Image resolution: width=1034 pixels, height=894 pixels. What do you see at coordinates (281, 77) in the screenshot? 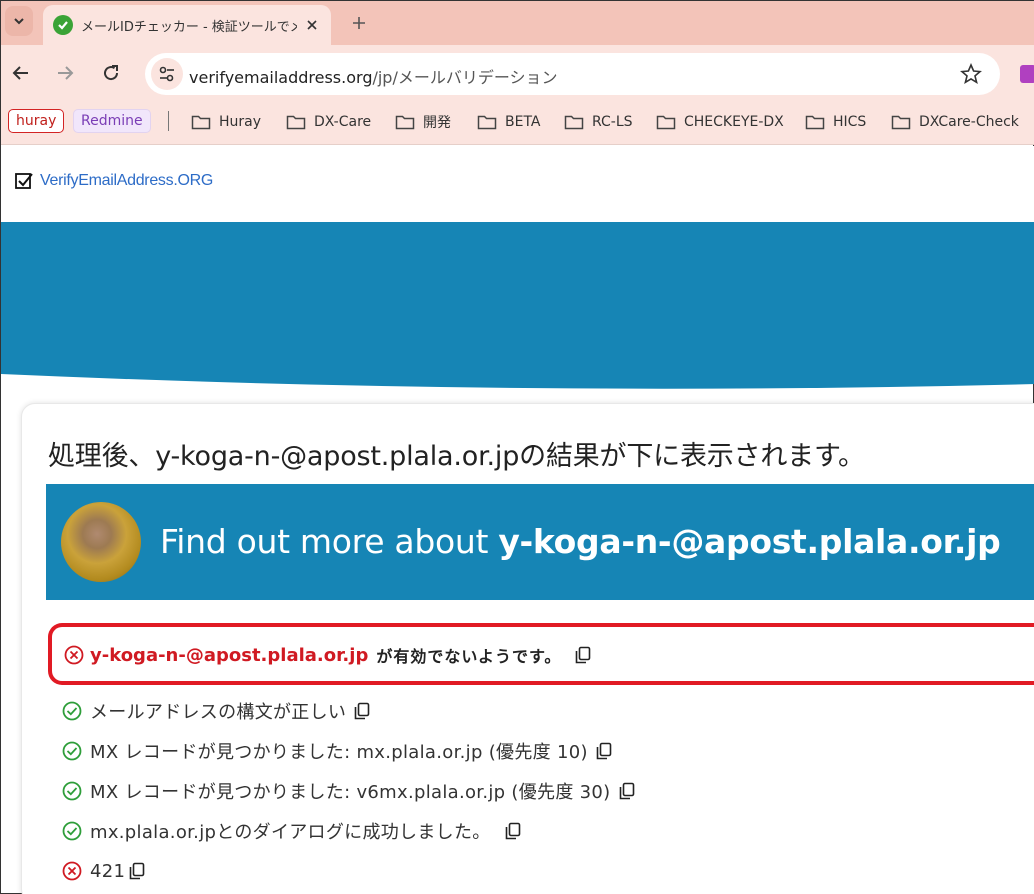
I see `url-domain: verifyemailaddress.org` at bounding box center [281, 77].